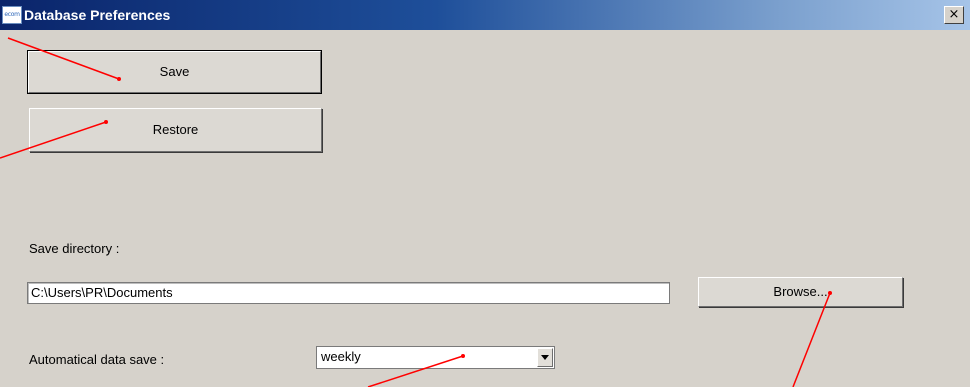  I want to click on restore-button-label: Restore, so click(175, 129).